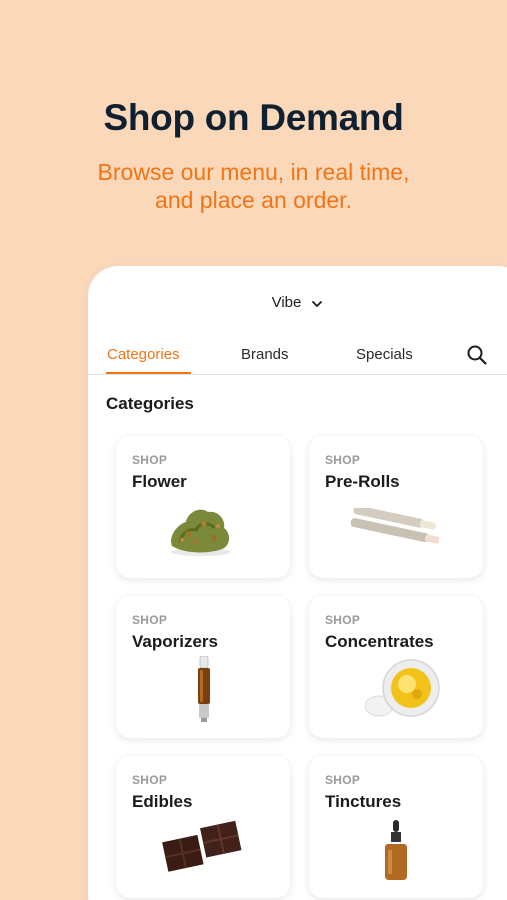  What do you see at coordinates (175, 641) in the screenshot?
I see `card-title: Vaporizers` at bounding box center [175, 641].